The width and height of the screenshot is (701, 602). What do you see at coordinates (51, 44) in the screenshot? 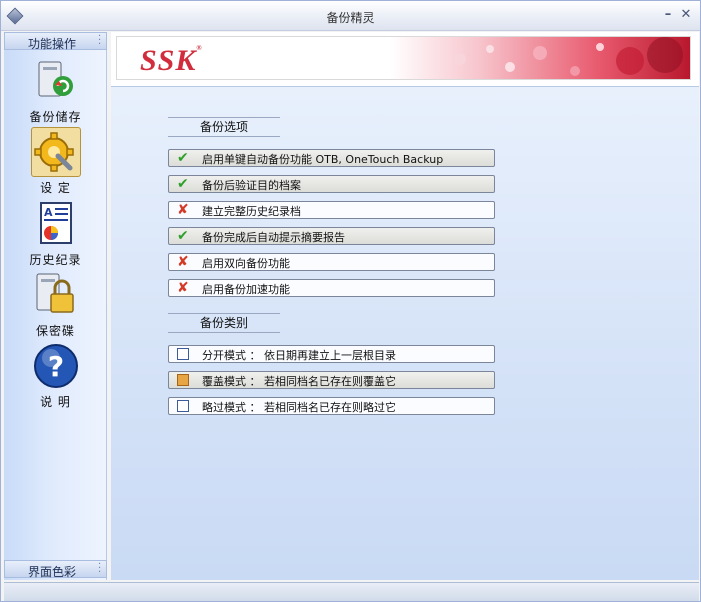
I see `sidebar-header-label: 功能操作` at bounding box center [51, 44].